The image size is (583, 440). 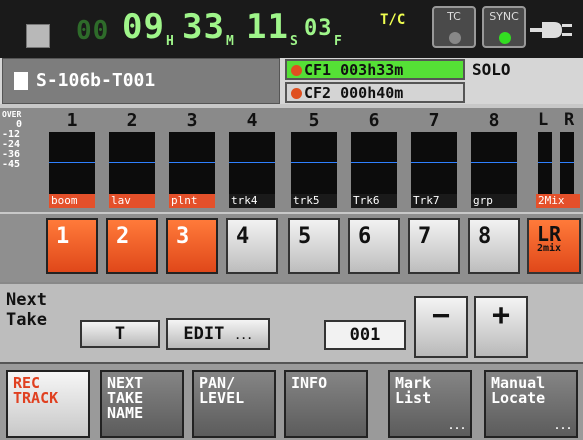 I want to click on solo-label: SOLO, so click(x=491, y=69).